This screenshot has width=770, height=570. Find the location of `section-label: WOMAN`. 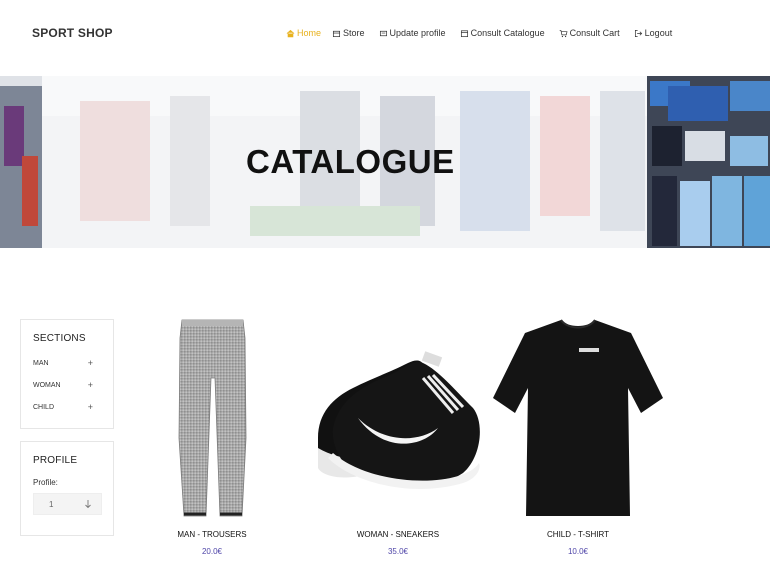

section-label: WOMAN is located at coordinates (47, 385).